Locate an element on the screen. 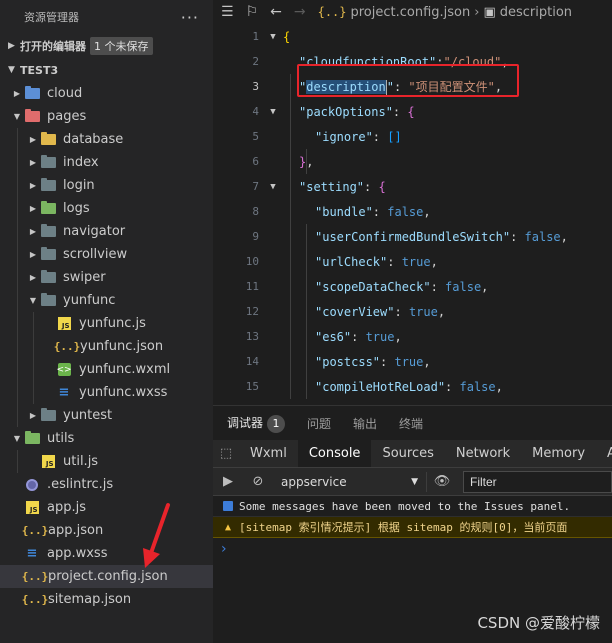 This screenshot has width=612, height=643. code-token: "userConfirmedBundleSwitch" is located at coordinates (413, 236).